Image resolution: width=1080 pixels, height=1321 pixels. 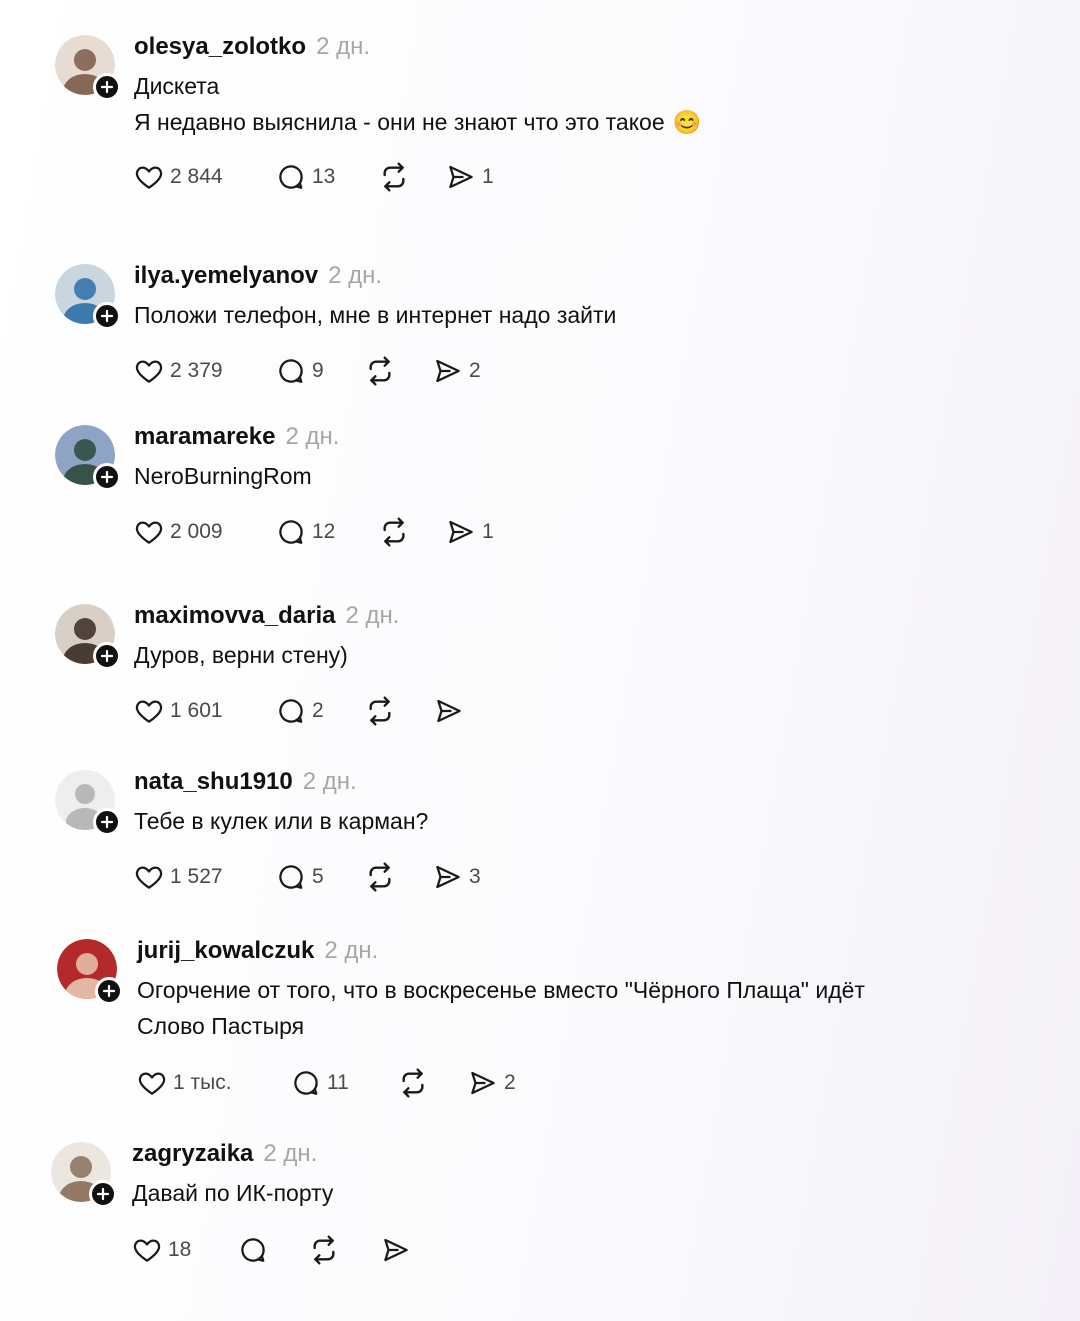 I want to click on reply-button: 5, so click(x=300, y=877).